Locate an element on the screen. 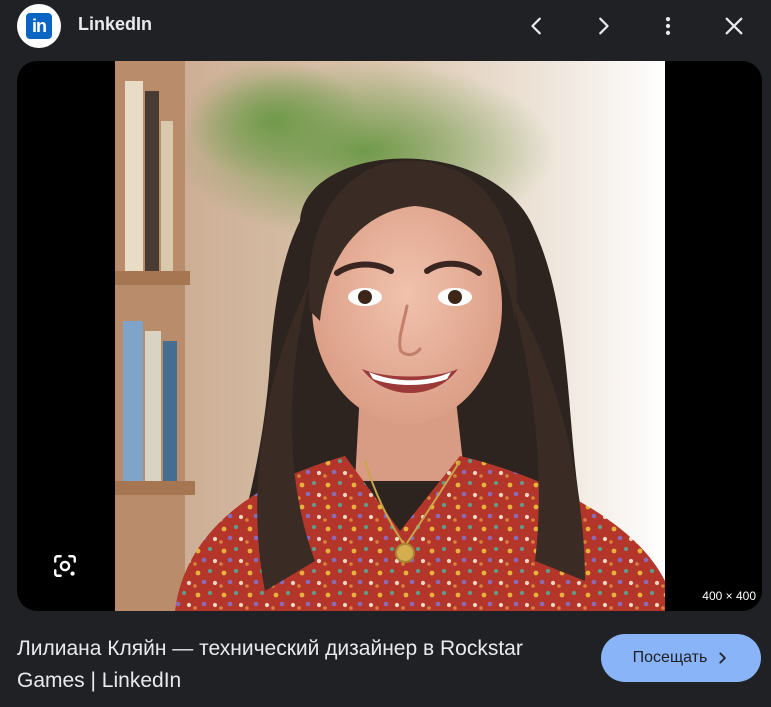 The height and width of the screenshot is (707, 771). google-lens-icon is located at coordinates (65, 566).